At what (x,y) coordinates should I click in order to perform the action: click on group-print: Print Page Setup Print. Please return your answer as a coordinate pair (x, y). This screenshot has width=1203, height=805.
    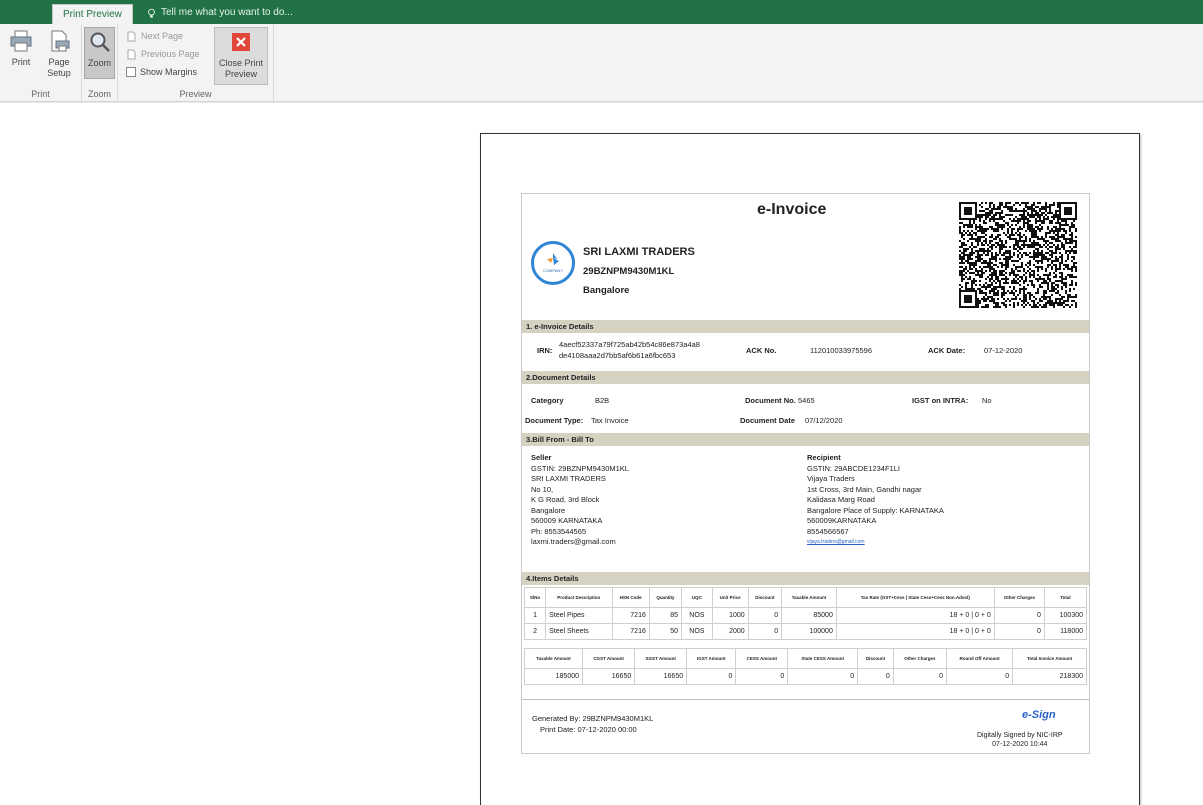
    Looking at the image, I should click on (41, 63).